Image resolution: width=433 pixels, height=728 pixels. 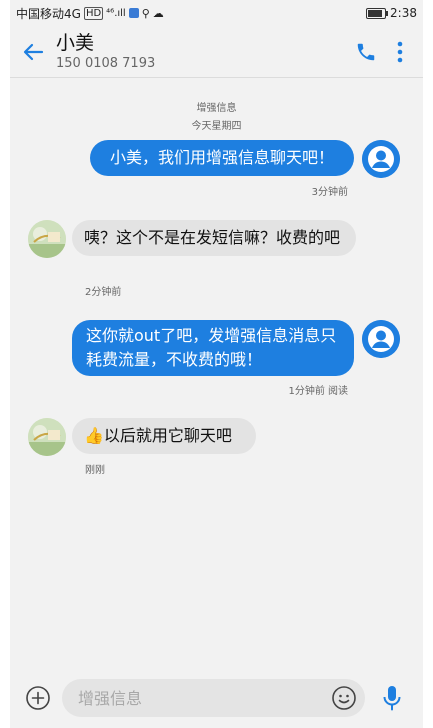 I want to click on smiley-icon, so click(x=344, y=698).